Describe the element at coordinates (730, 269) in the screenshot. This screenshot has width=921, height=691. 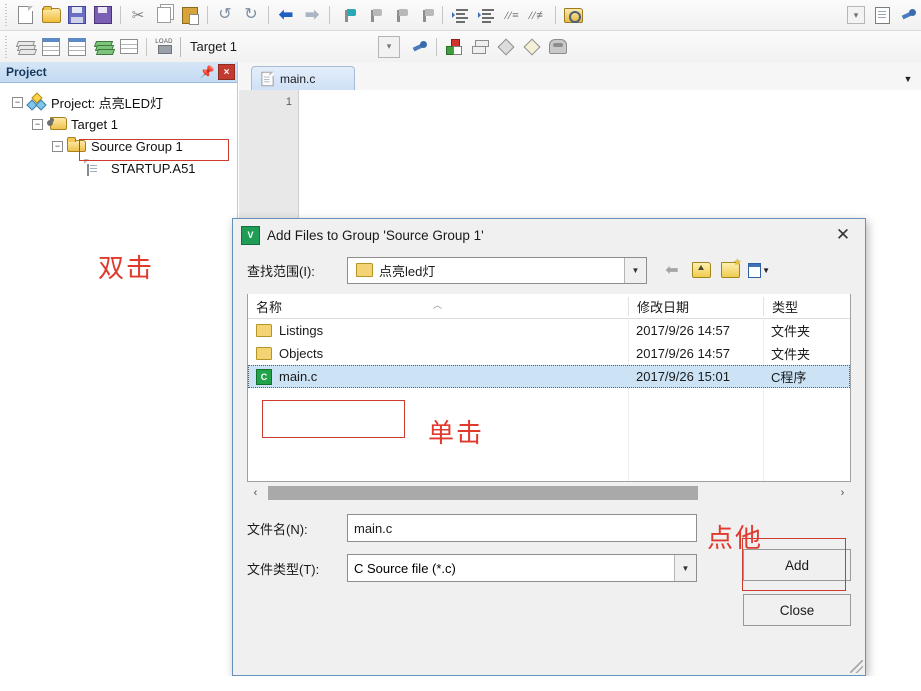
I see `new-folder-icon` at that location.